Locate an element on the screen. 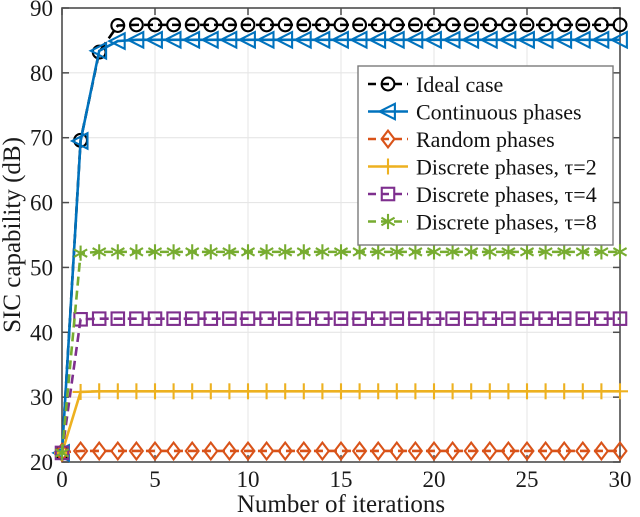 The height and width of the screenshot is (517, 640). legend-label-0: Ideal case is located at coordinates (459, 84).